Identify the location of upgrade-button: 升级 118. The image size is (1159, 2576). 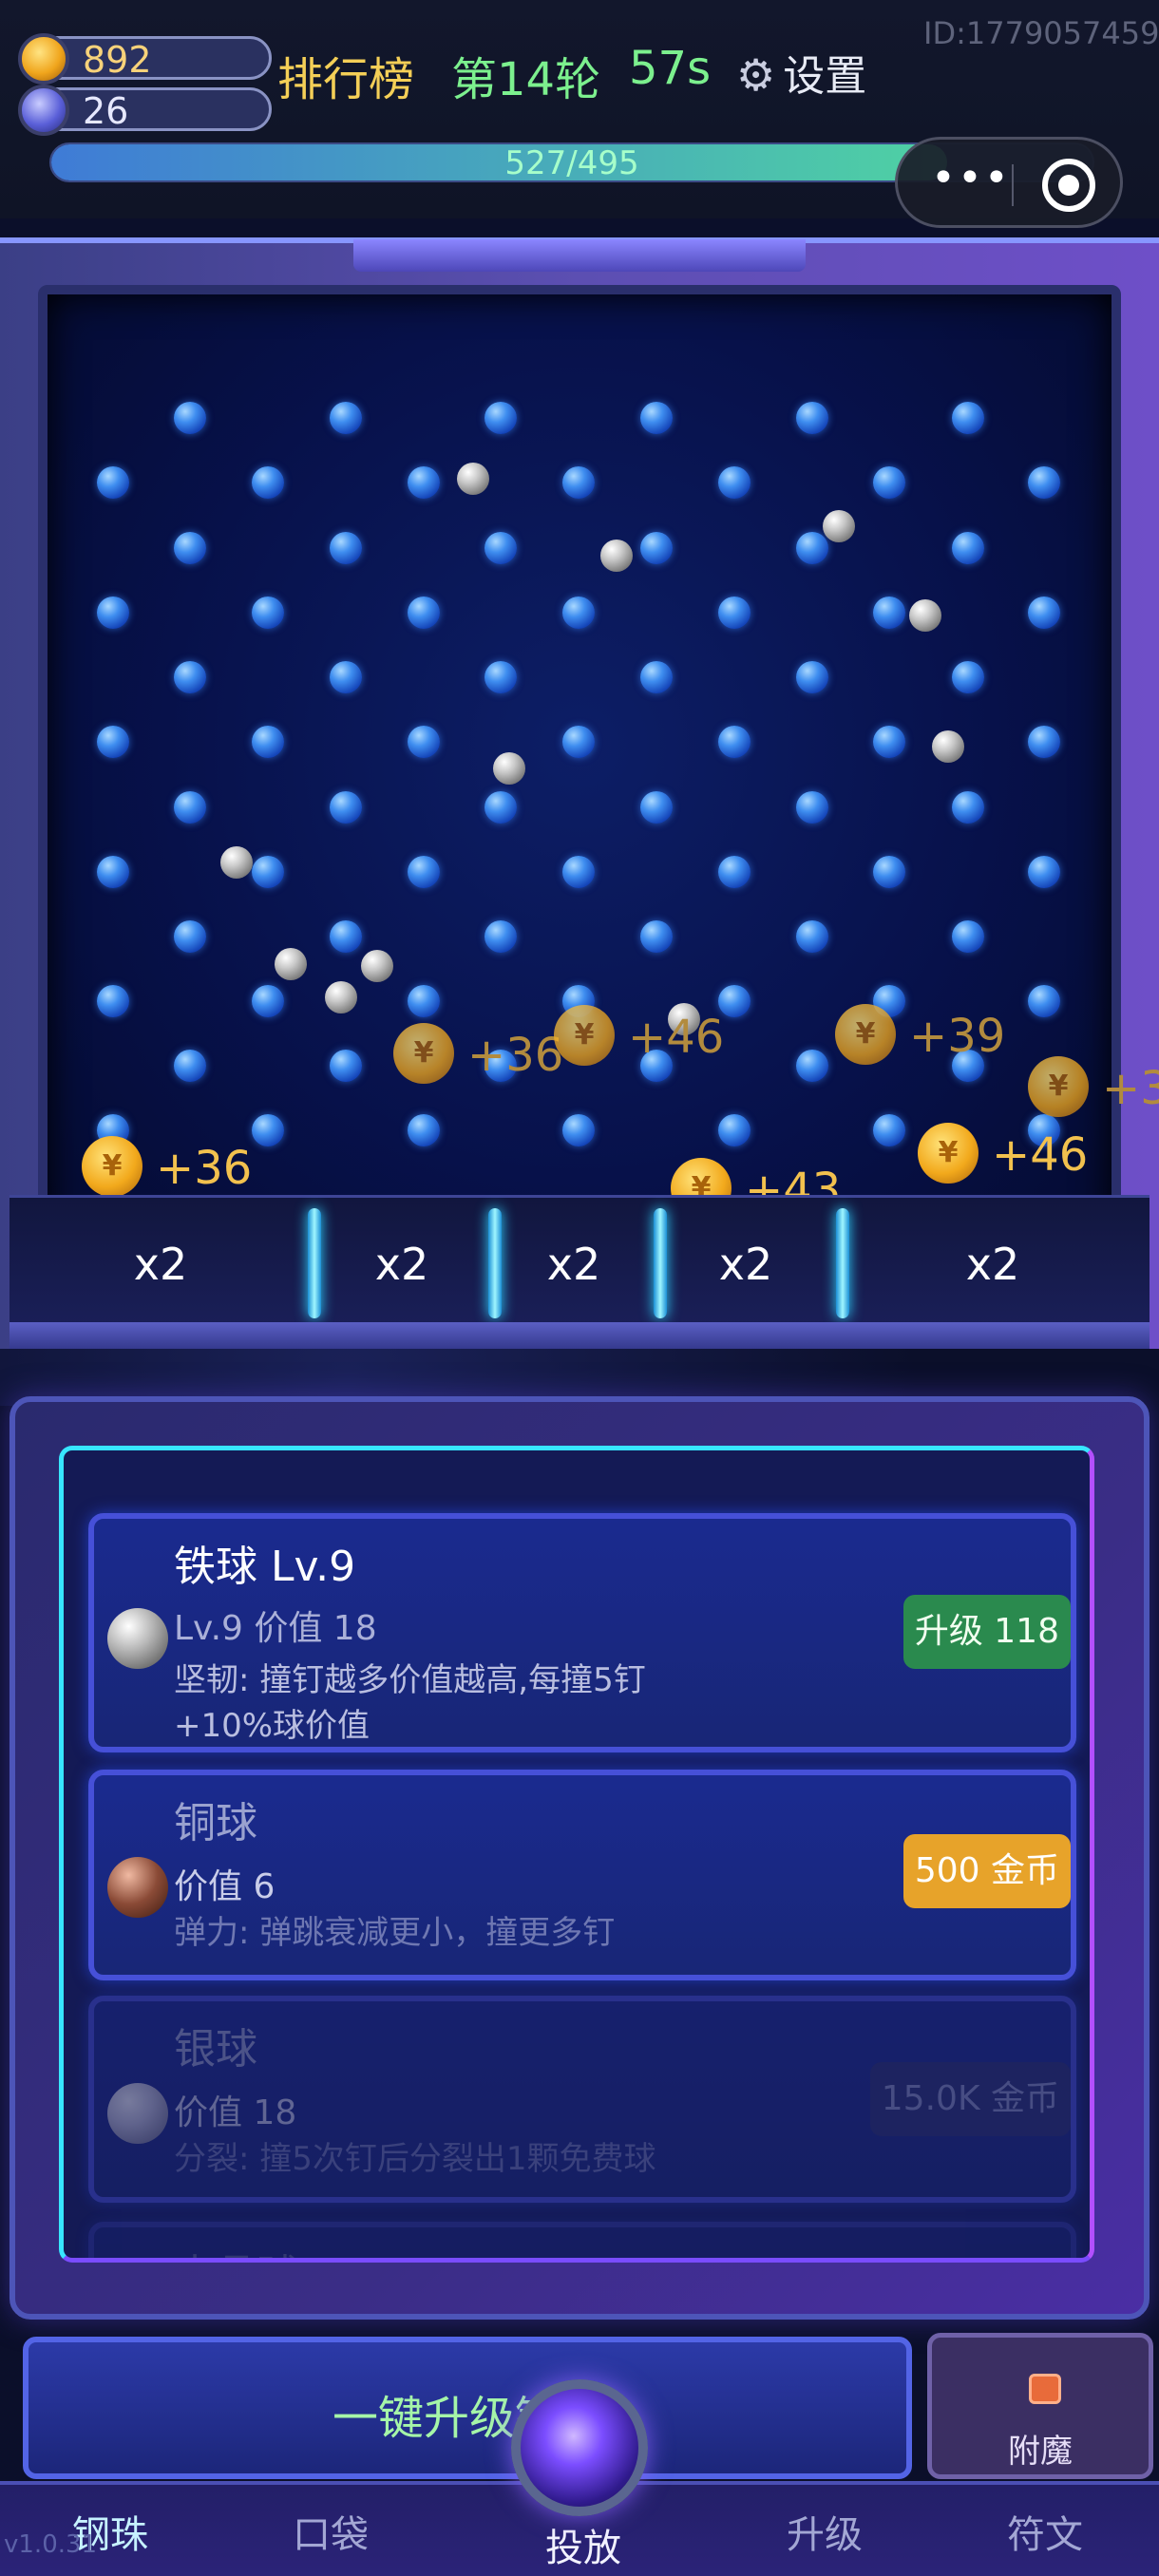
(986, 1632).